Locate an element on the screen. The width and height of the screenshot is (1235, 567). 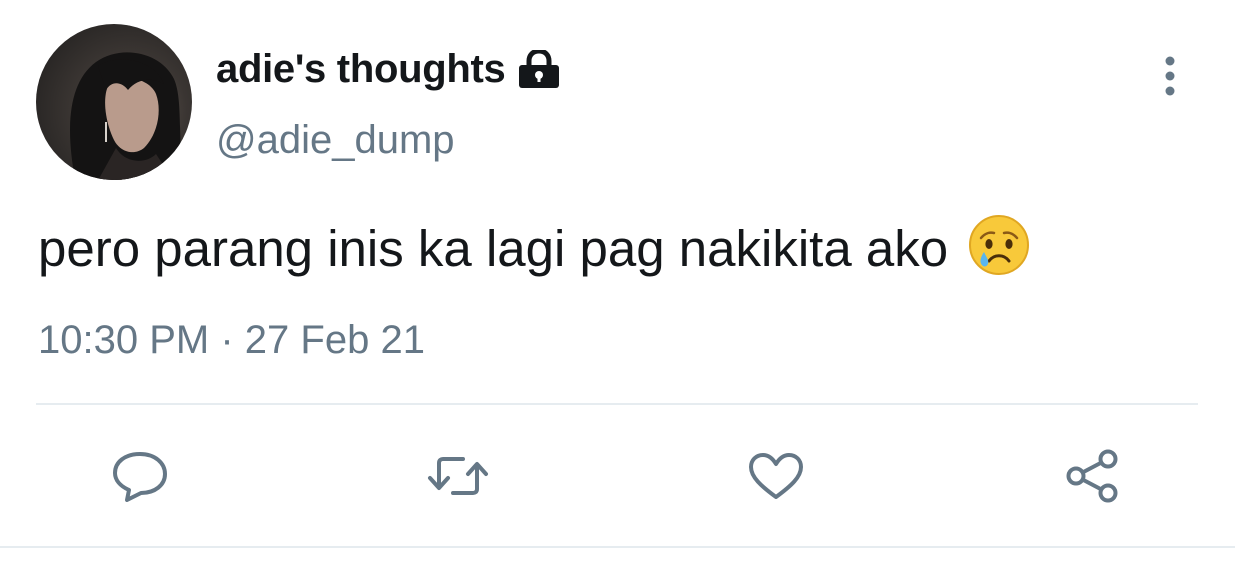
author-handle: @adie_dump is located at coordinates (335, 140).